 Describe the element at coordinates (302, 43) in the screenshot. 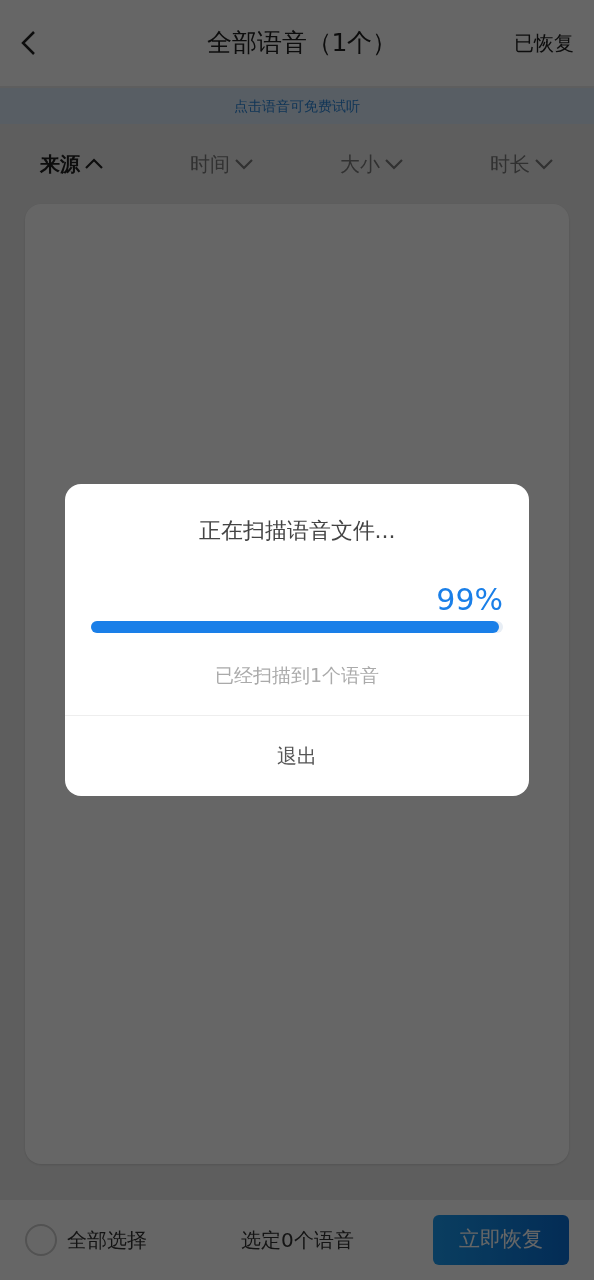

I see `page-title: 全部语音（1个）` at that location.